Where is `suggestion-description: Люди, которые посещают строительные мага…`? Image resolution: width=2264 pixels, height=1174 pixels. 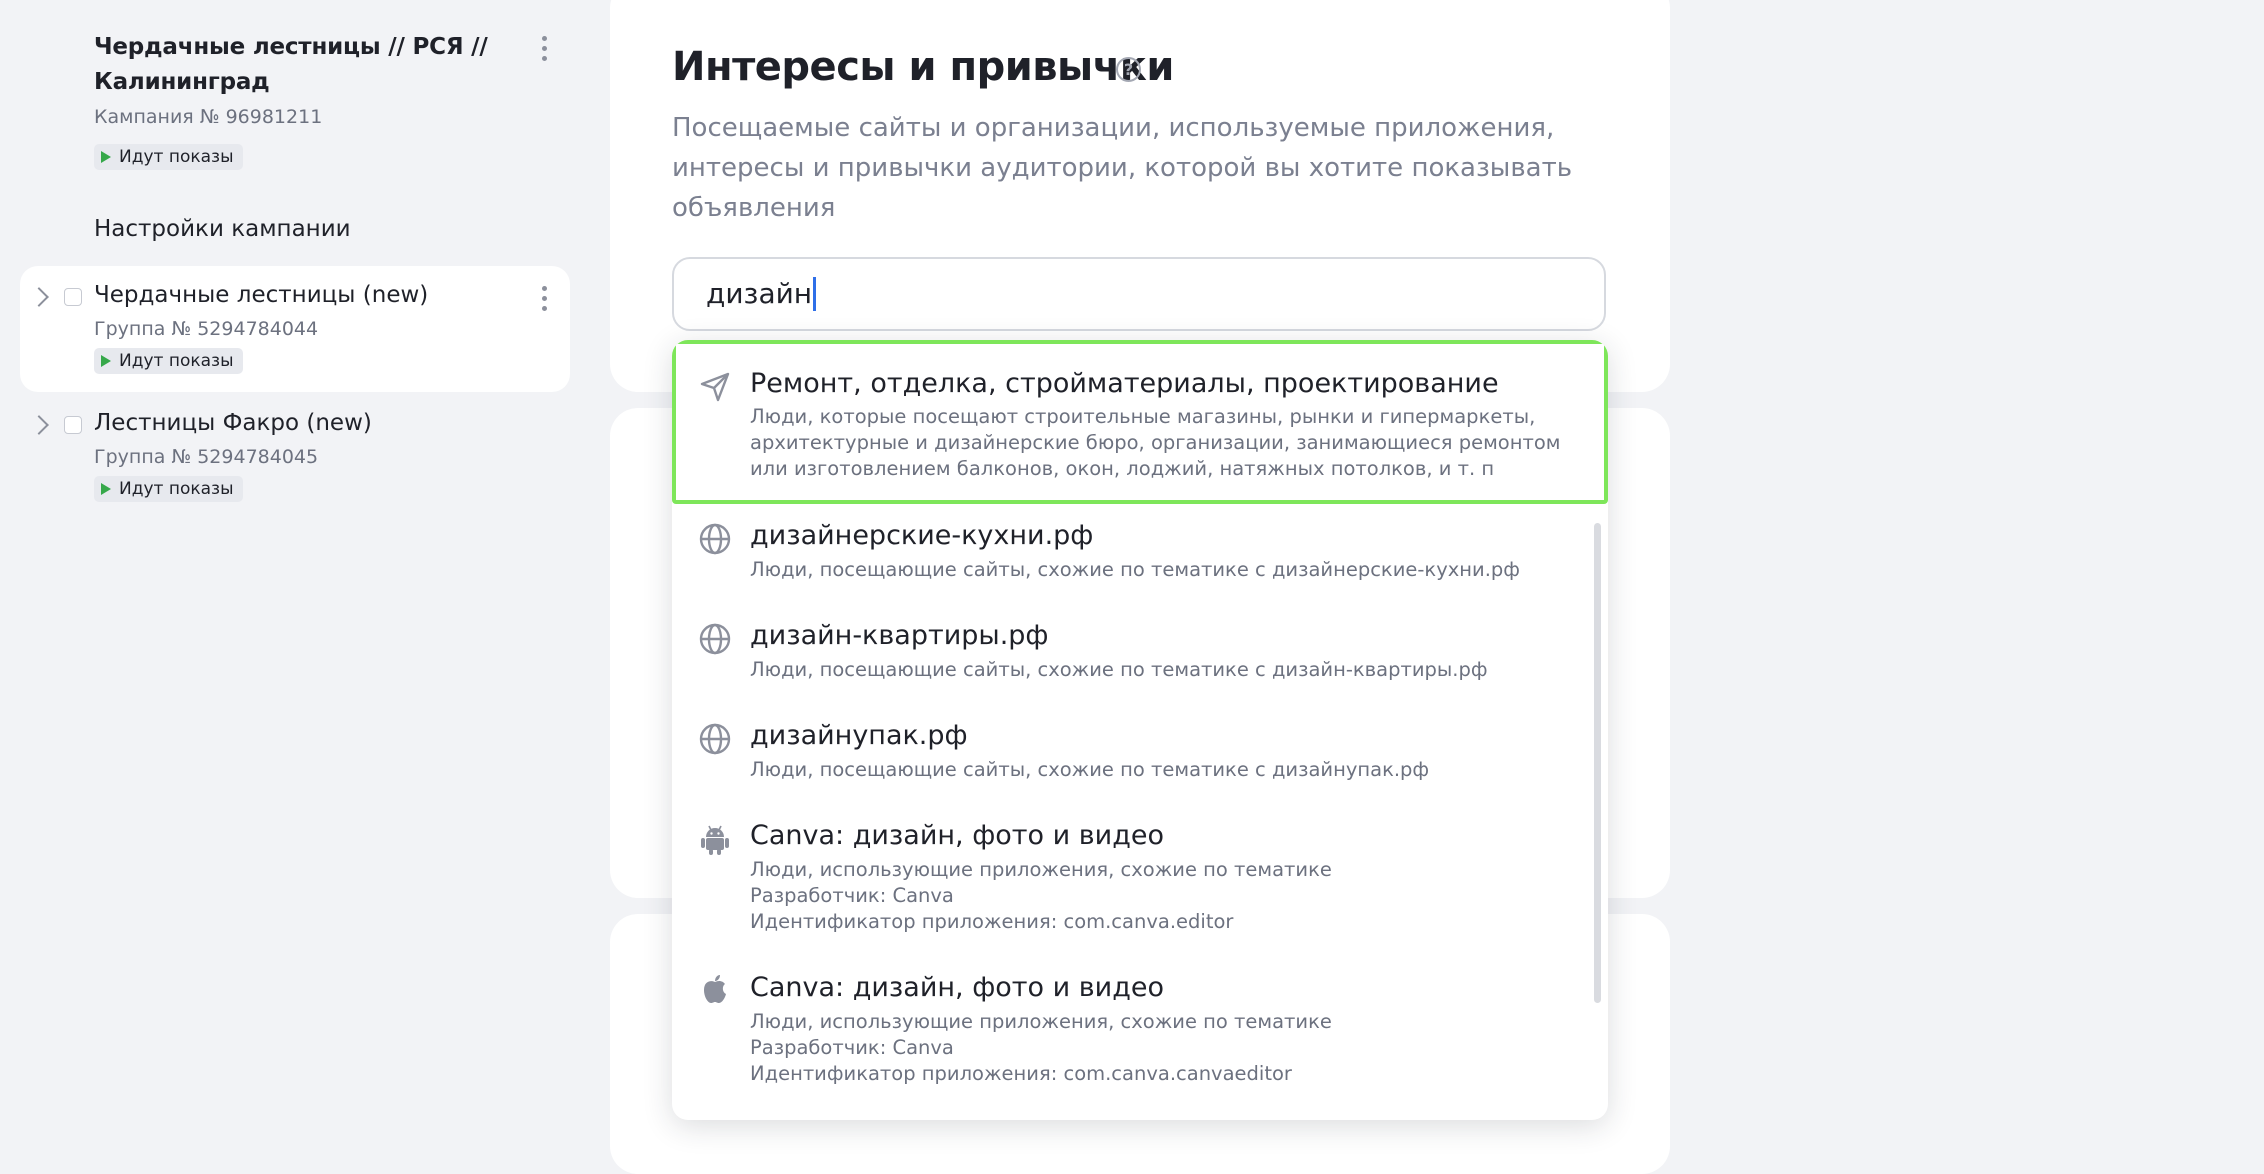 suggestion-description: Люди, которые посещают строительные мага… is located at coordinates (1155, 442).